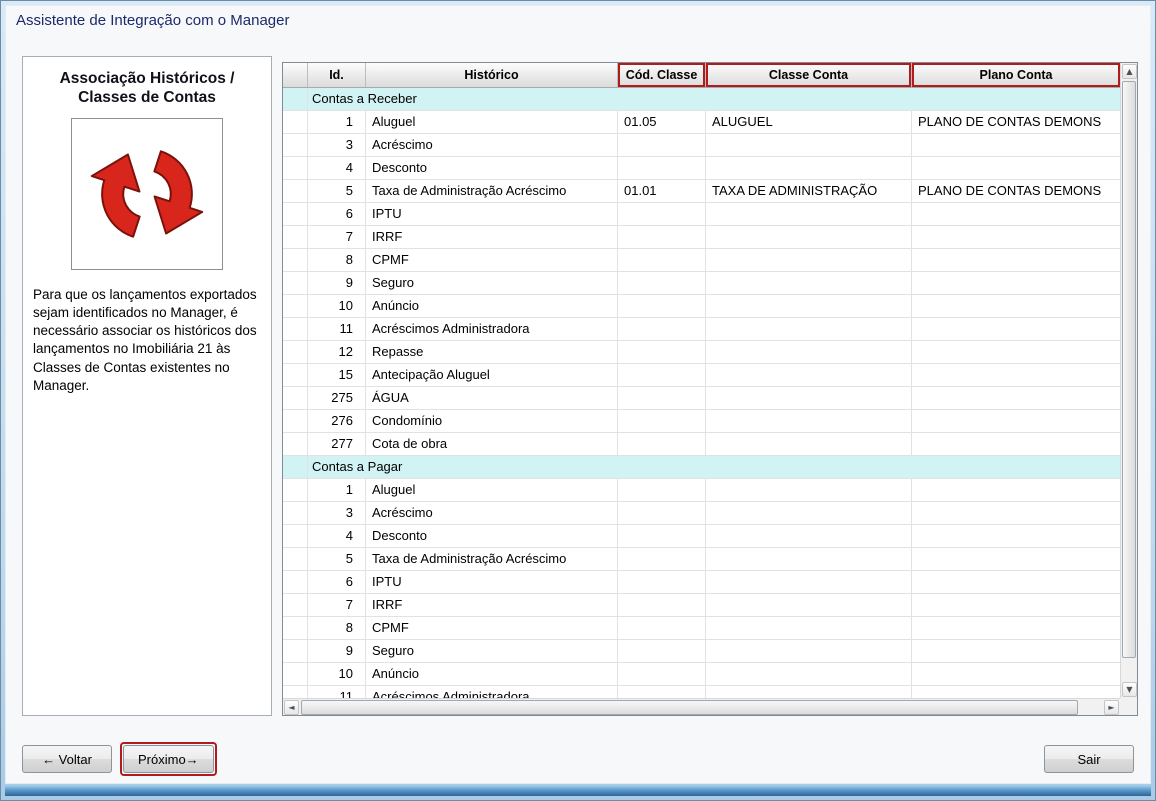  What do you see at coordinates (492, 605) in the screenshot?
I see `cell-historico: IRRF` at bounding box center [492, 605].